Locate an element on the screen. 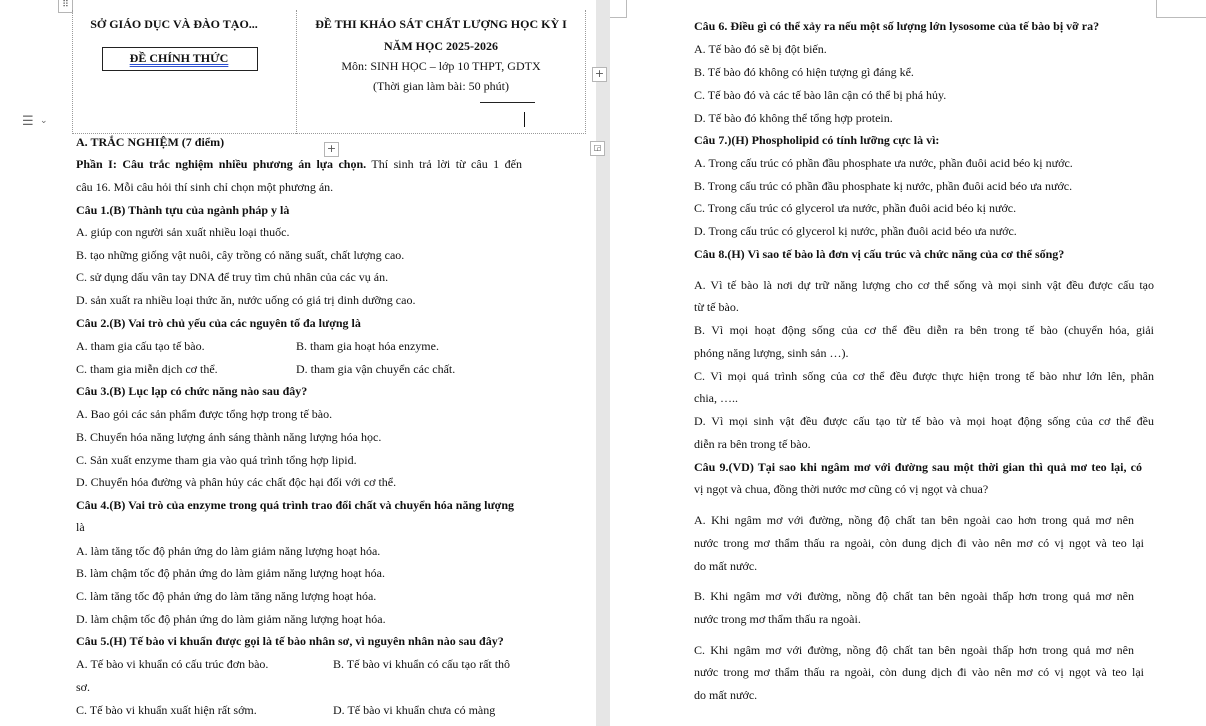 The height and width of the screenshot is (726, 1206). q6-option-d: D. Tế bào đó không thể tổng hợp protein. is located at coordinates (793, 118).